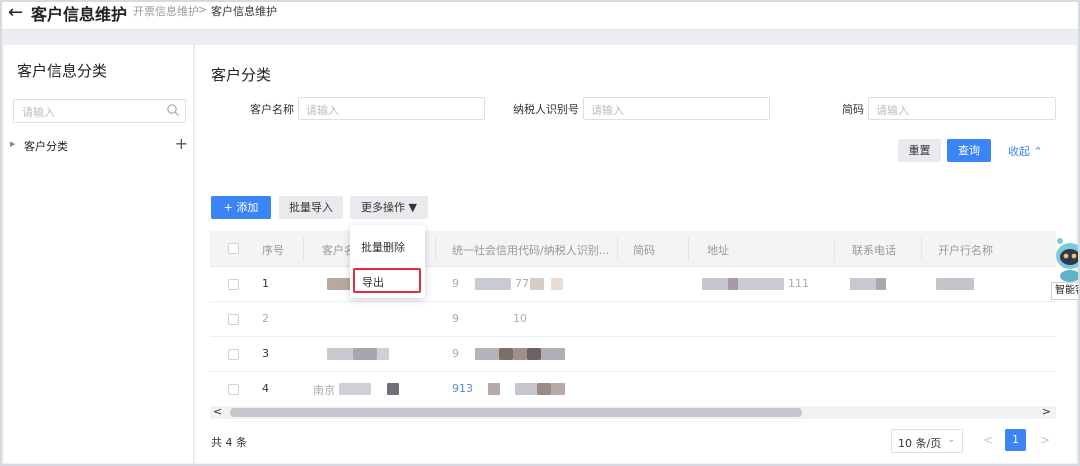 This screenshot has width=1080, height=466. I want to click on customer-name-fragment: 南京, so click(324, 390).